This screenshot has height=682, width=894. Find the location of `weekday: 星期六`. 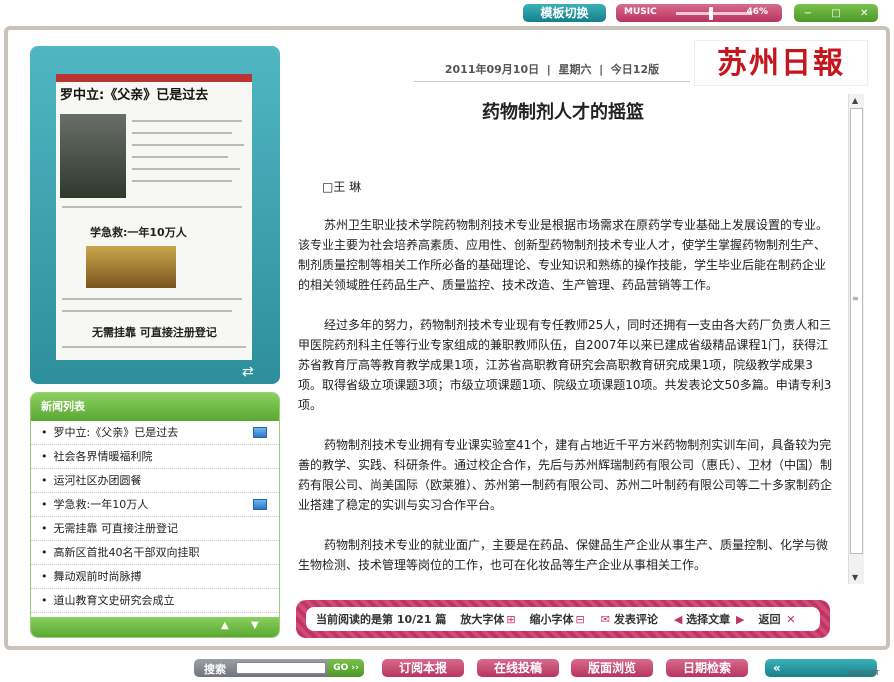

weekday: 星期六 is located at coordinates (575, 69).